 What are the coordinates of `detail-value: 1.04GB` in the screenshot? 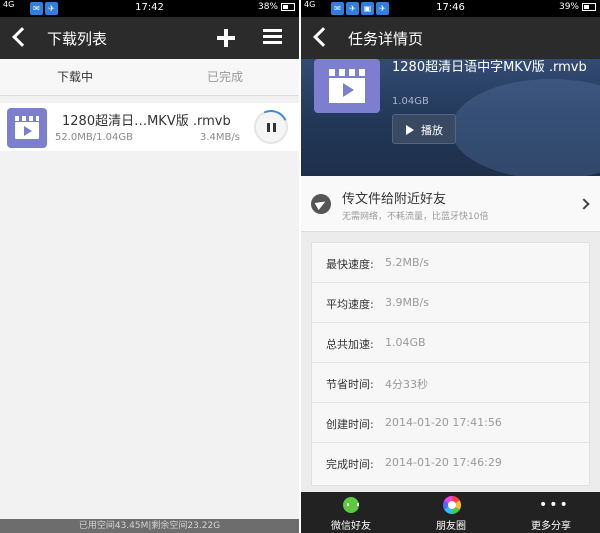 It's located at (405, 342).